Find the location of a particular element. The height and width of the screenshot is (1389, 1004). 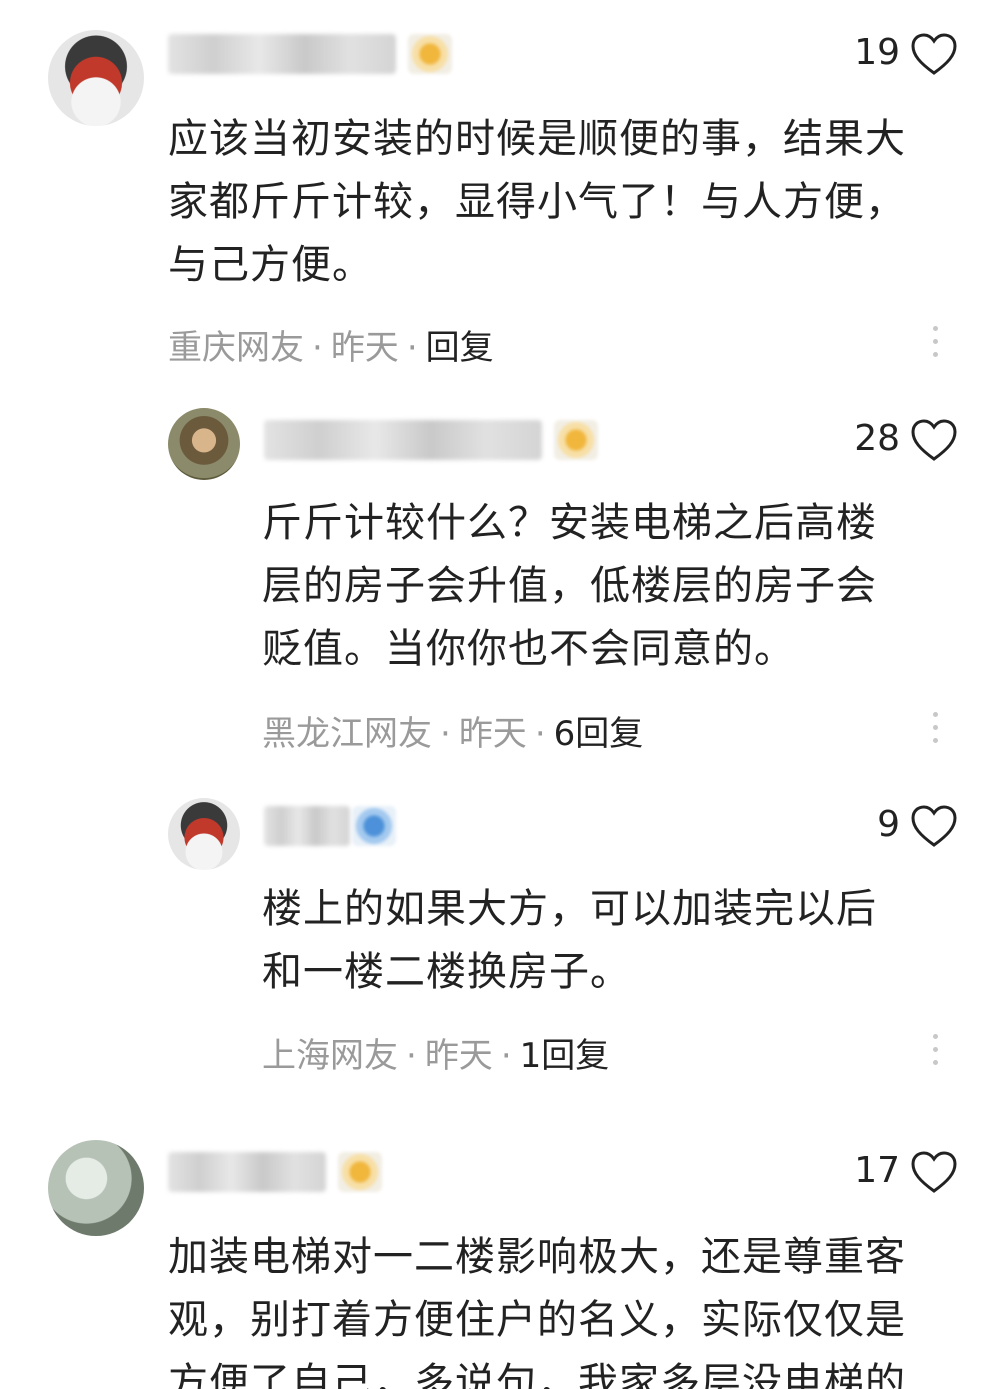

location-label: 黑龙江网友 is located at coordinates (347, 734).